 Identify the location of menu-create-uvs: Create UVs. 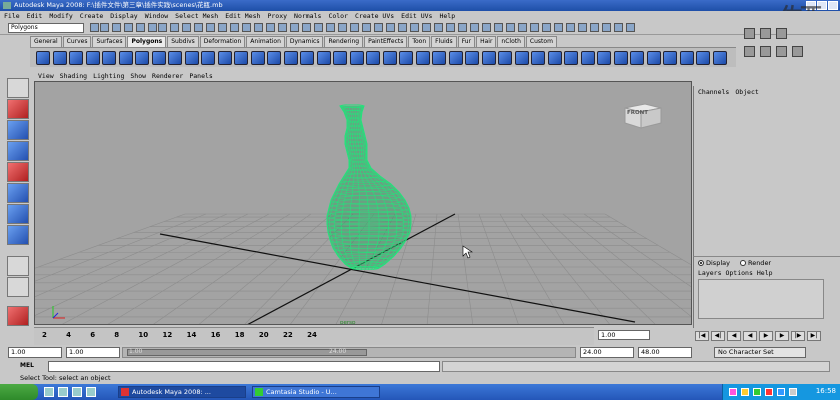
(374, 16).